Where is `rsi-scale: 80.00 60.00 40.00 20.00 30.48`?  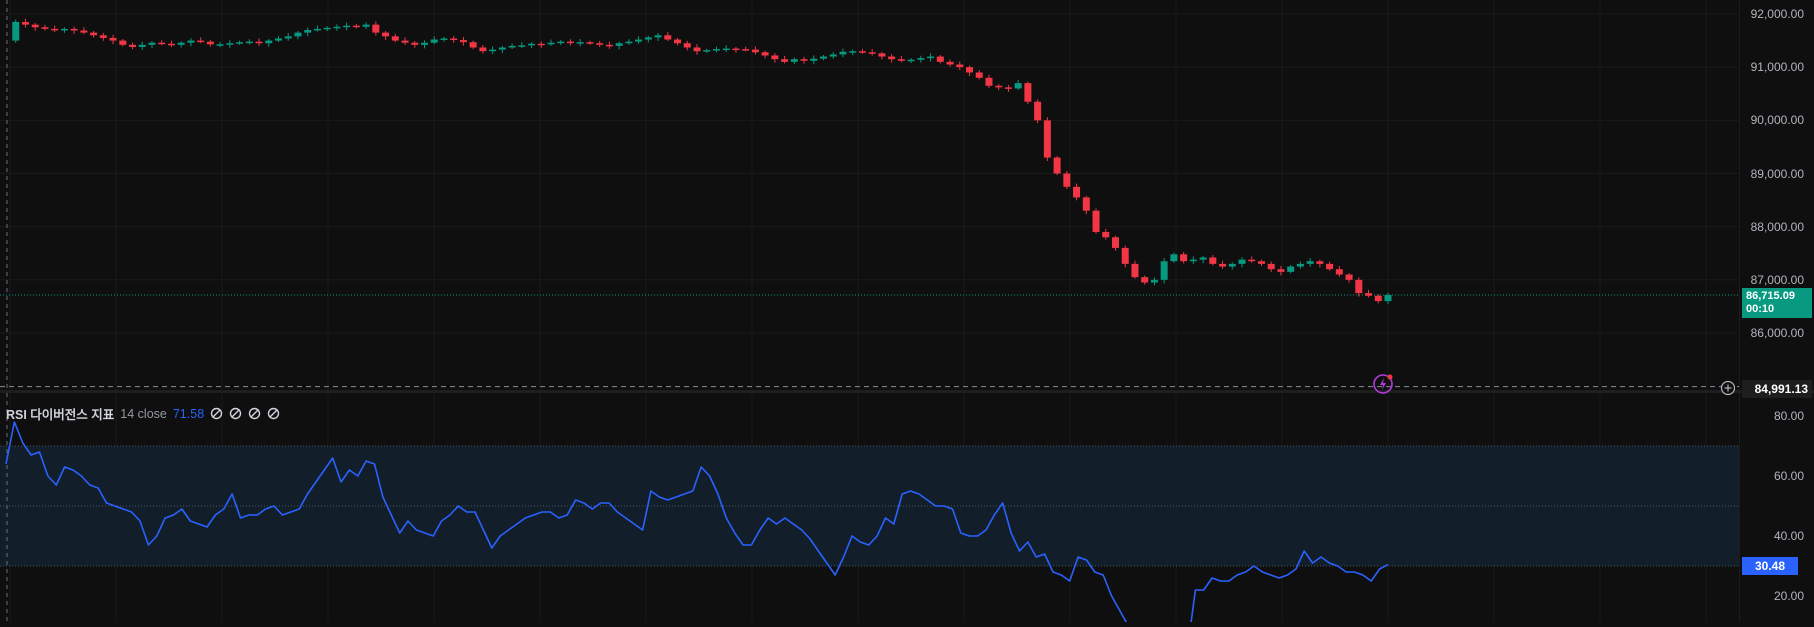 rsi-scale: 80.00 60.00 40.00 20.00 30.48 is located at coordinates (1777, 507).